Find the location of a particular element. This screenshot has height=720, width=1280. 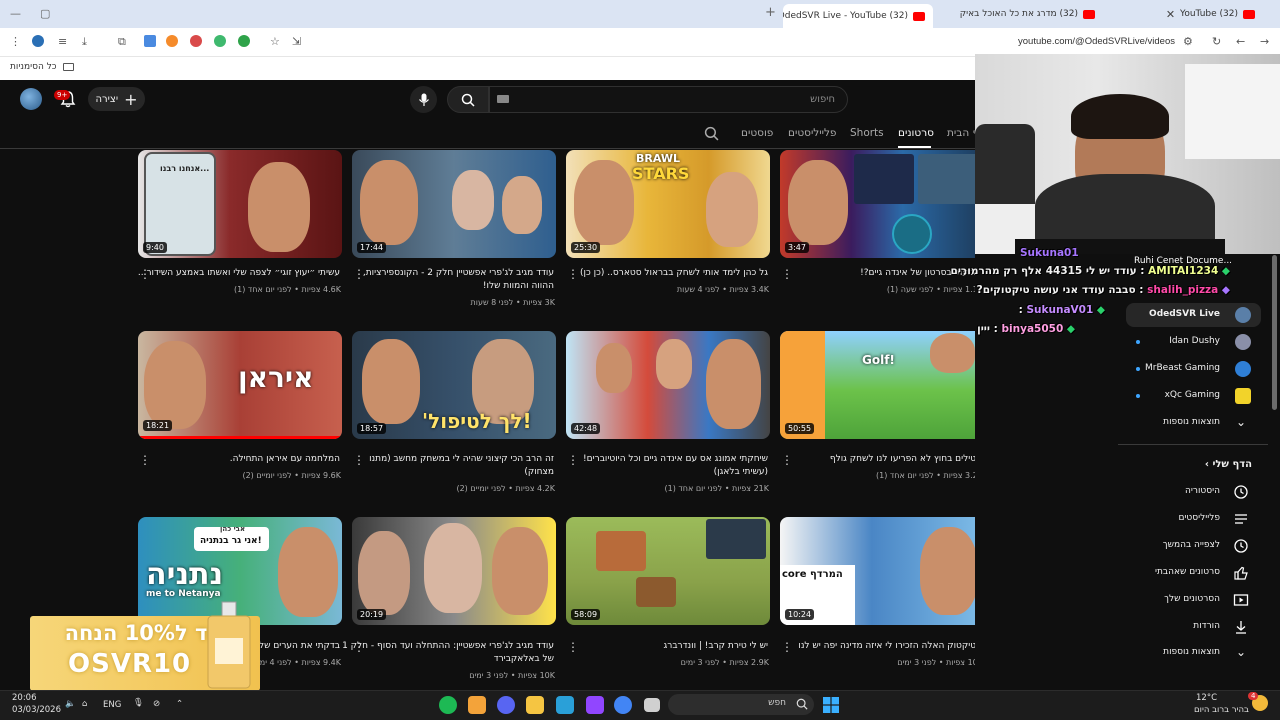

sidebar-item-xqc-gaming: xQc Gaming is located at coordinates (1193, 396).